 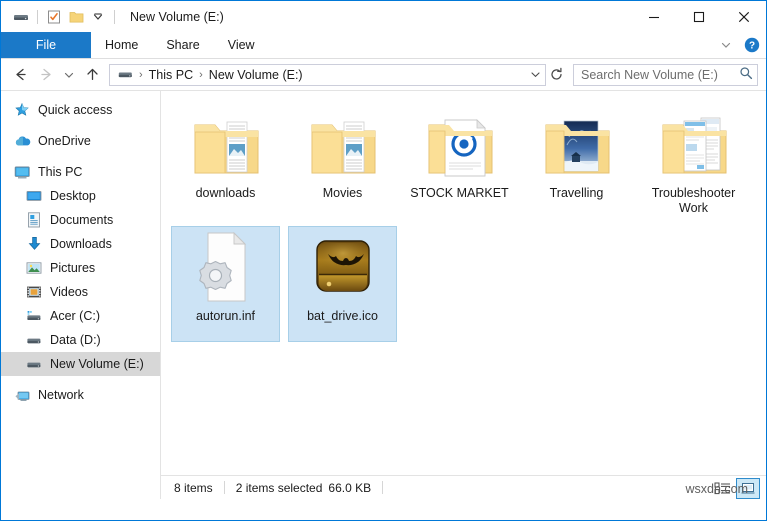 What do you see at coordinates (383, 16) in the screenshot?
I see `title-bar: New Volume (E:)` at bounding box center [383, 16].